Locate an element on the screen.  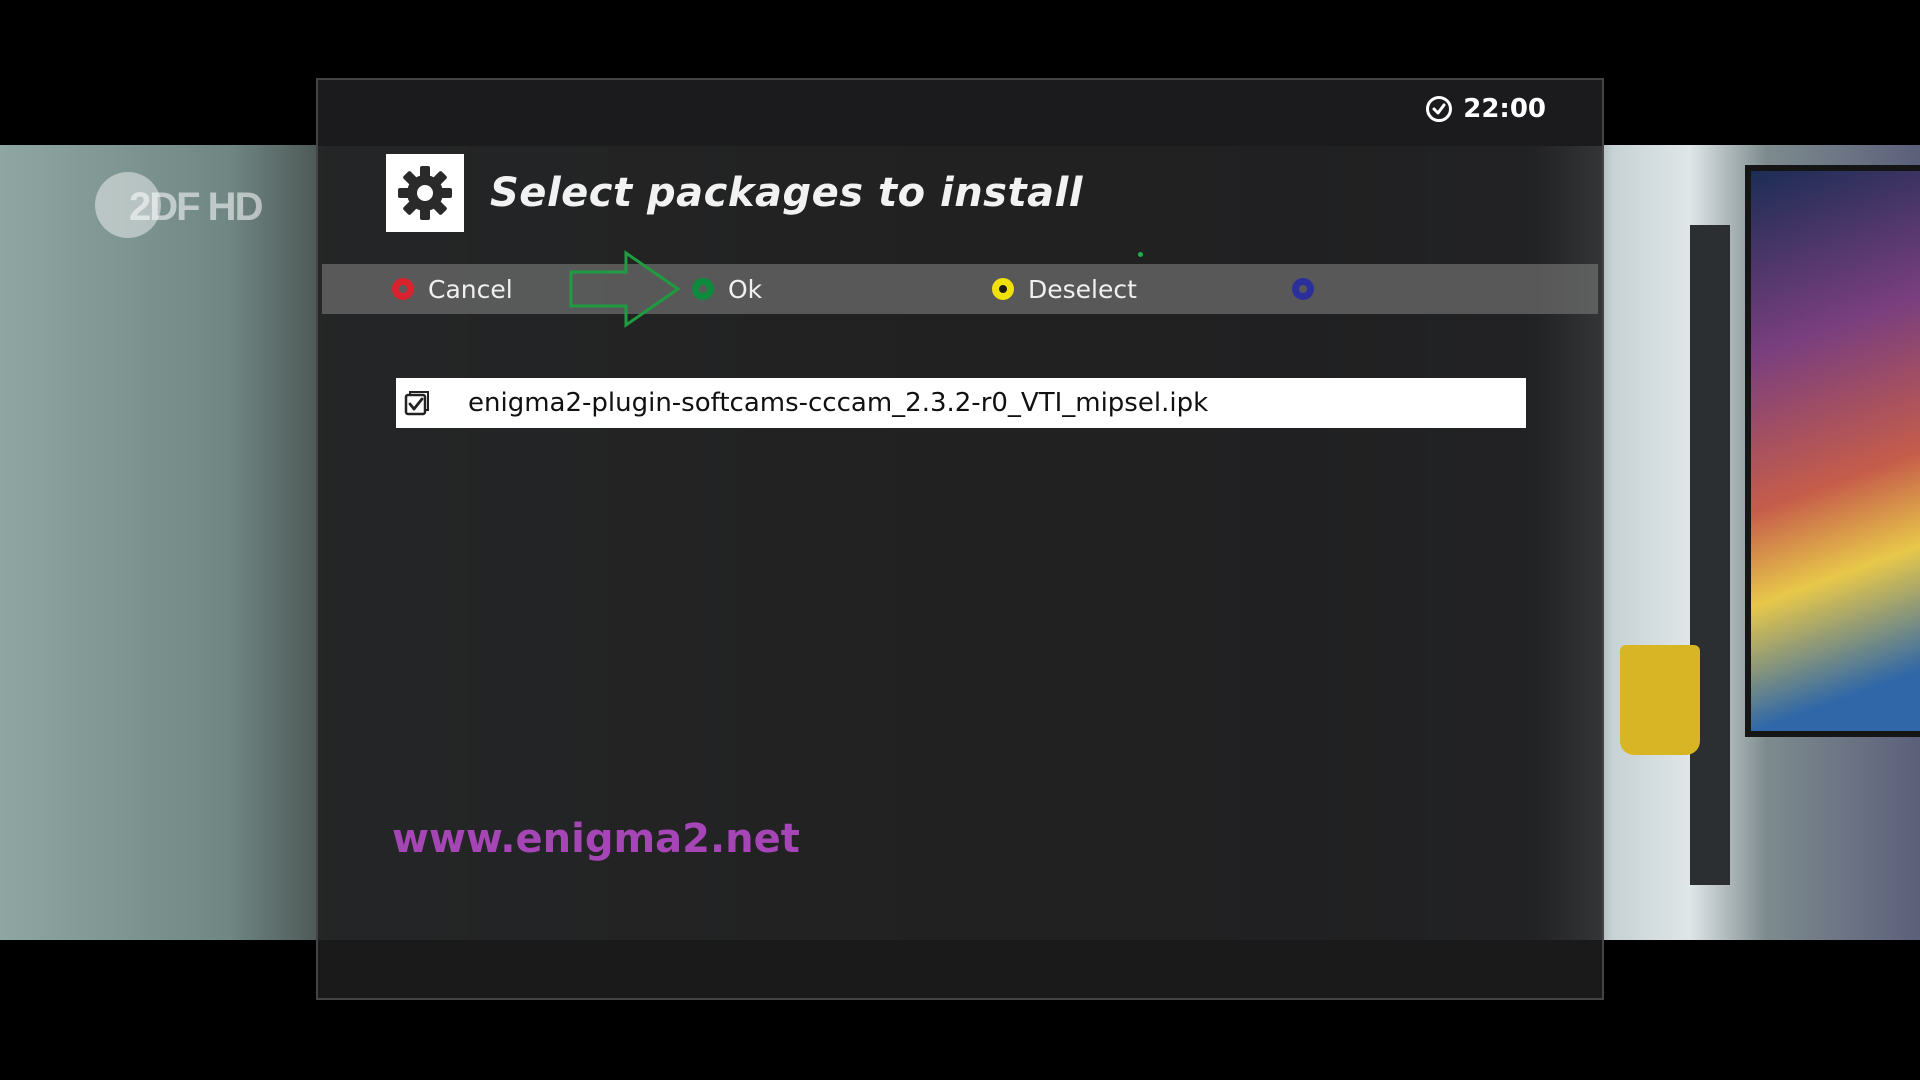
clock-icon is located at coordinates (1439, 109).